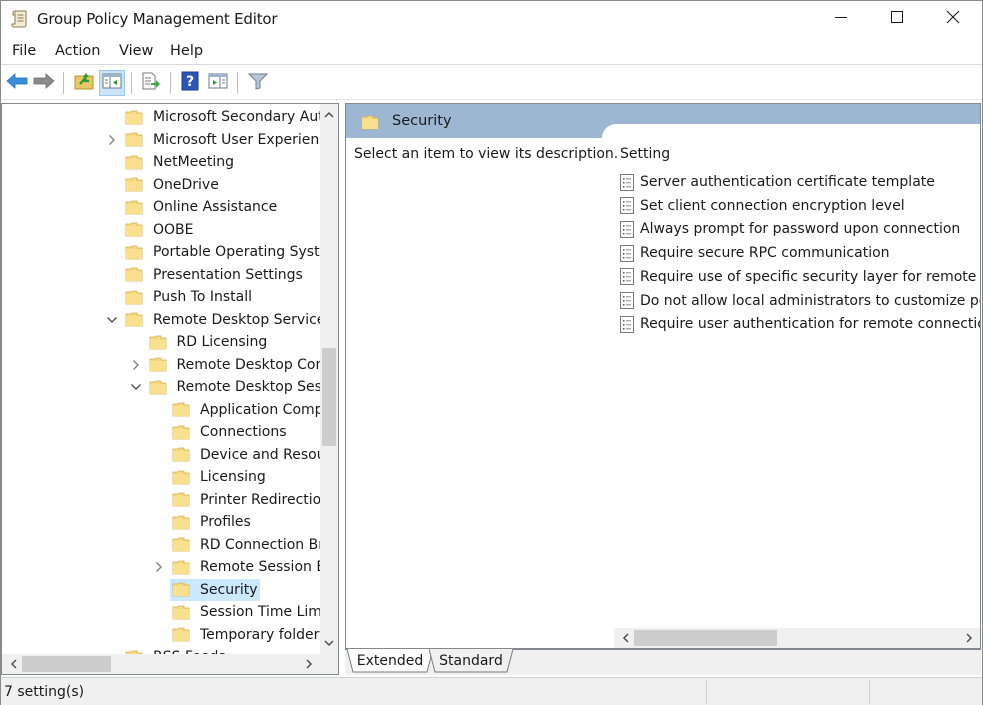  Describe the element at coordinates (212, 252) in the screenshot. I see `tree-item: Portable Operating Syster` at that location.